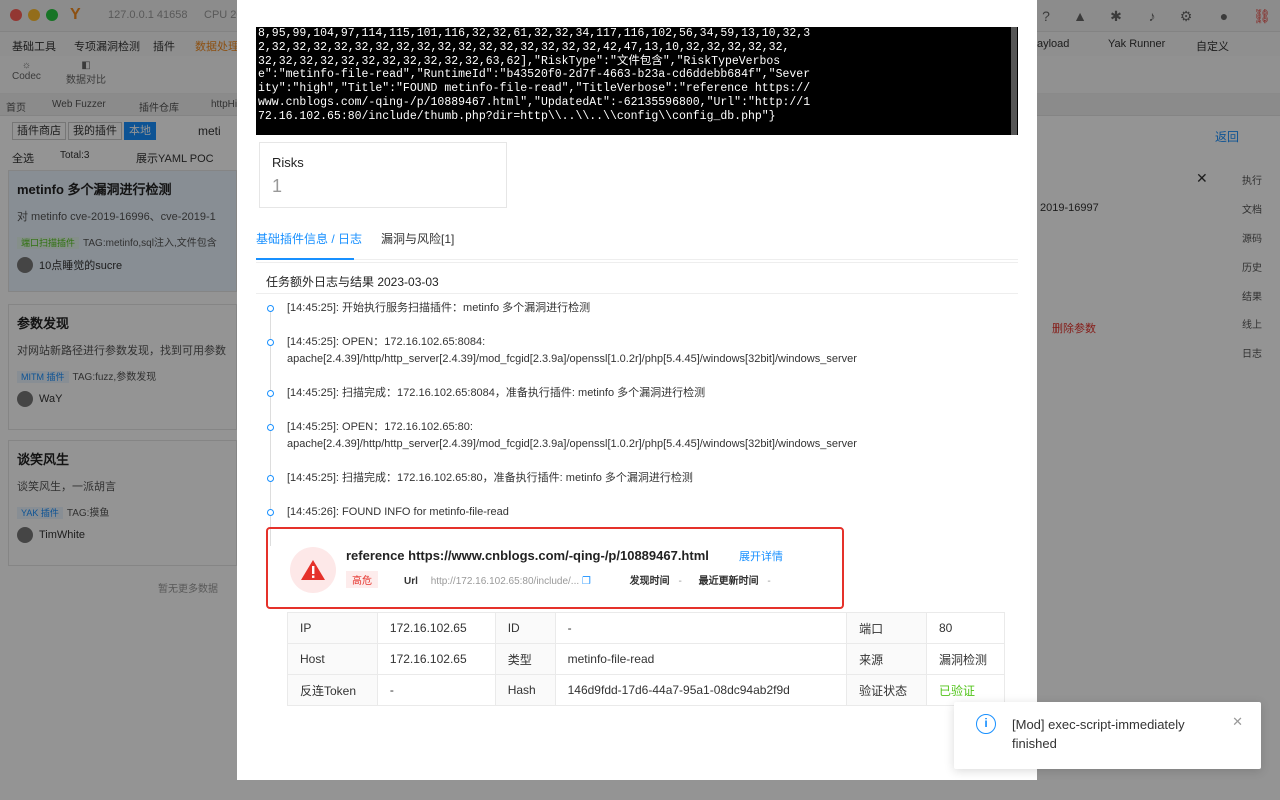 This screenshot has width=1280, height=800. I want to click on warning-icon, so click(313, 570).